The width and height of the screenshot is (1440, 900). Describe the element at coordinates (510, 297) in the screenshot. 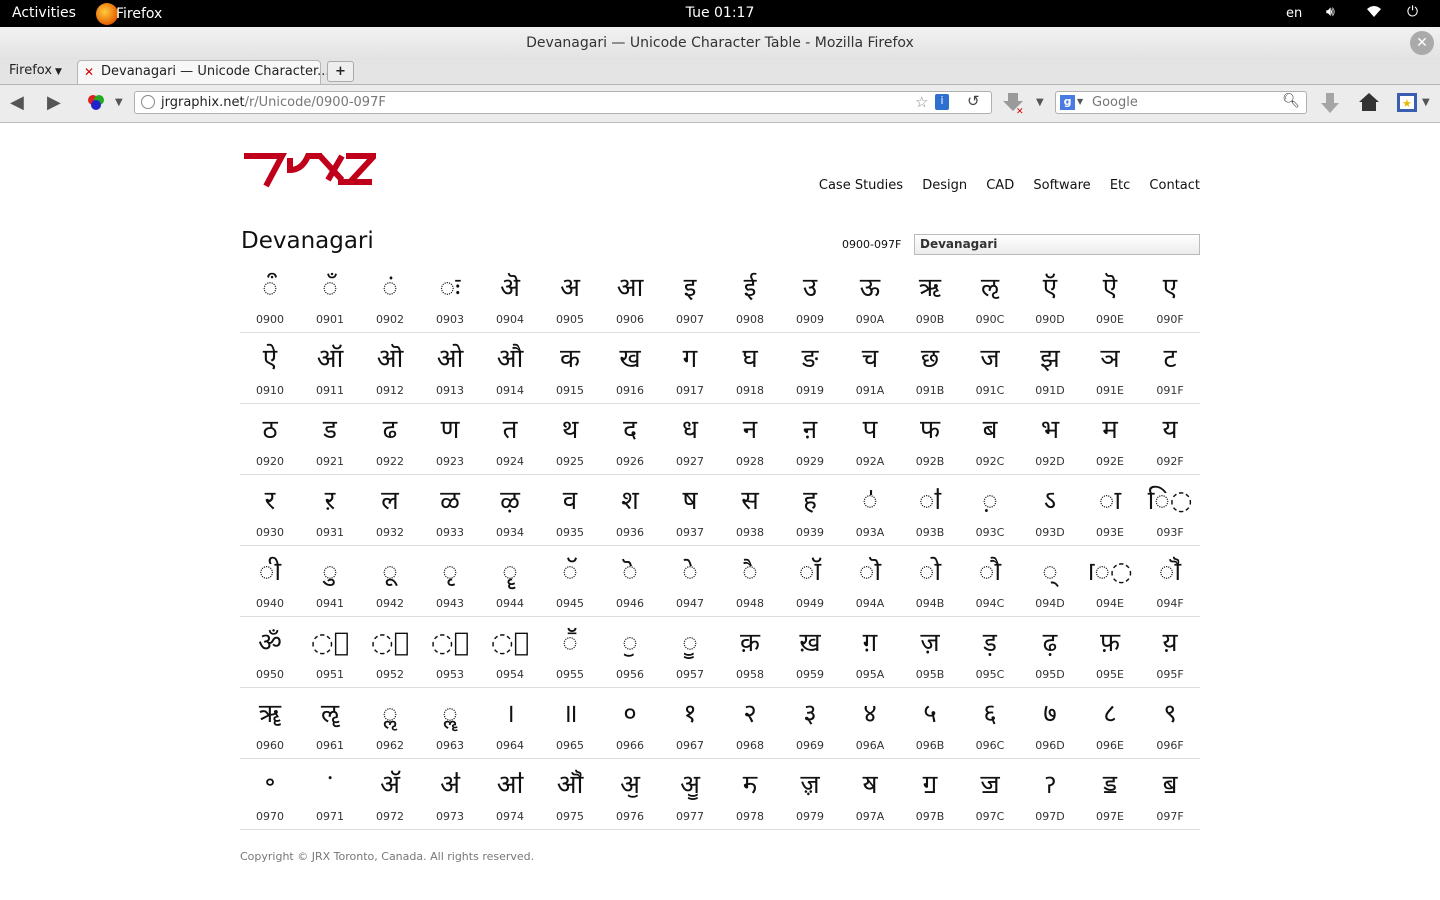

I see `char-cell: ऄ 0904` at that location.